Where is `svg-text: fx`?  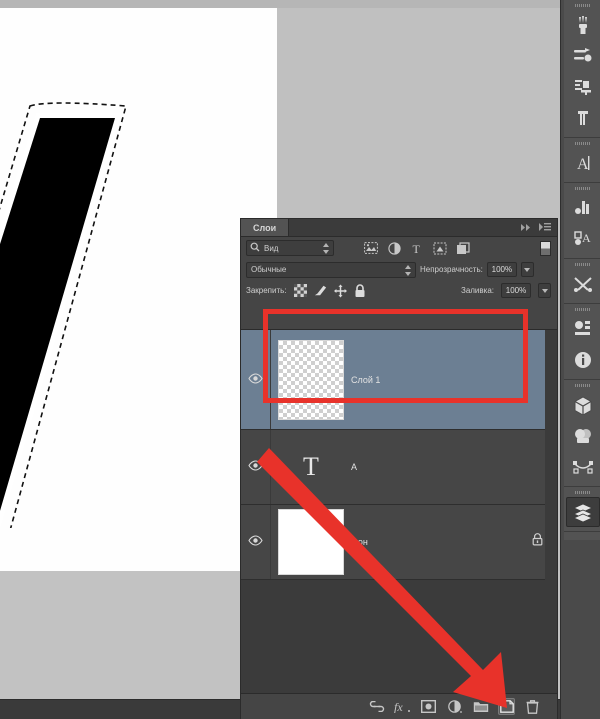
svg-text: fx is located at coordinates (398, 706).